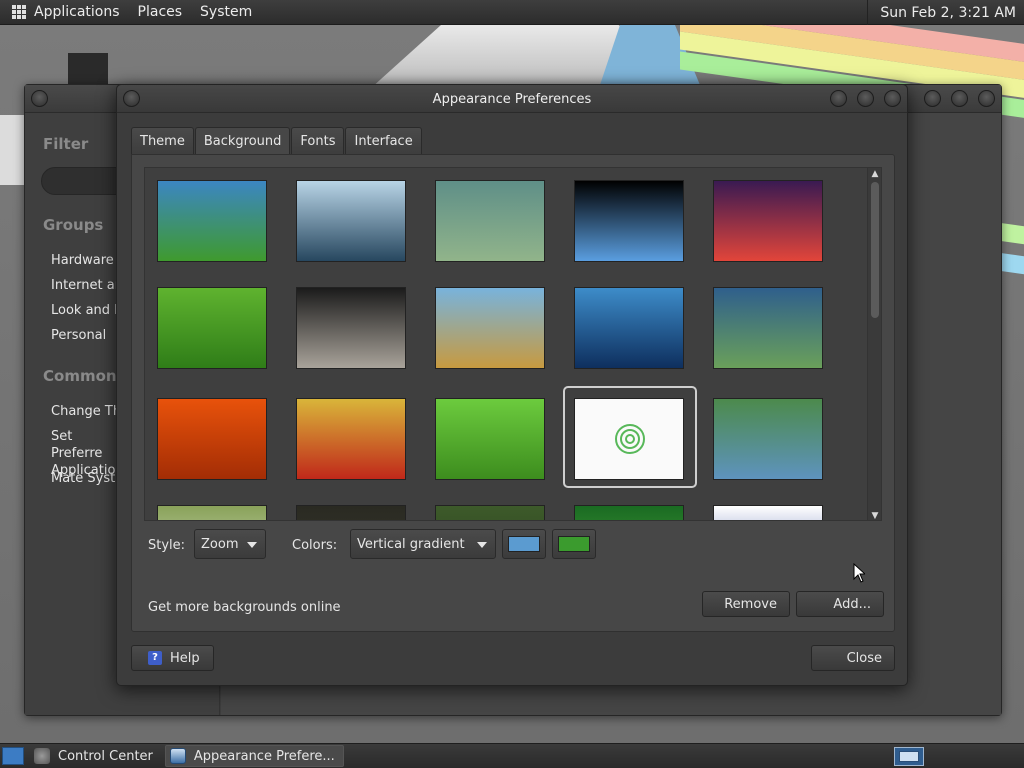  Describe the element at coordinates (226, 12) in the screenshot. I see `menu-system: System` at that location.